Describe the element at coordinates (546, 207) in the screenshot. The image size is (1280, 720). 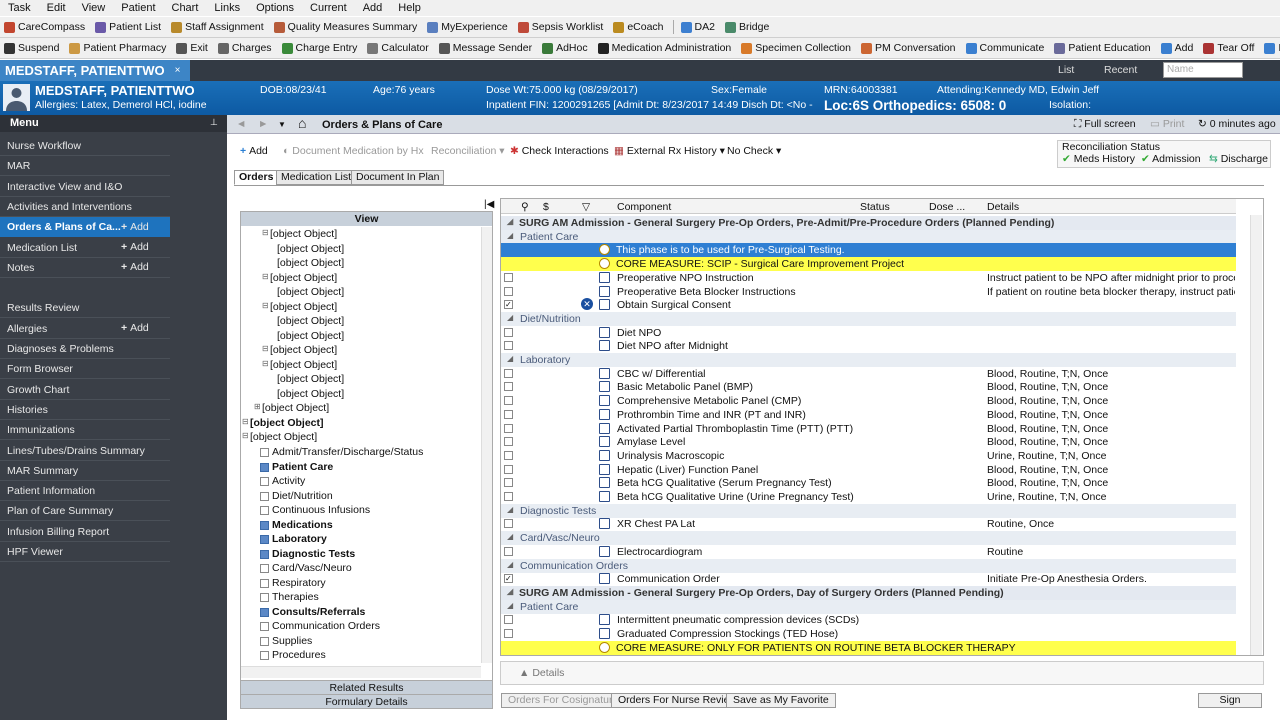
I see `column-header-cost: $` at that location.